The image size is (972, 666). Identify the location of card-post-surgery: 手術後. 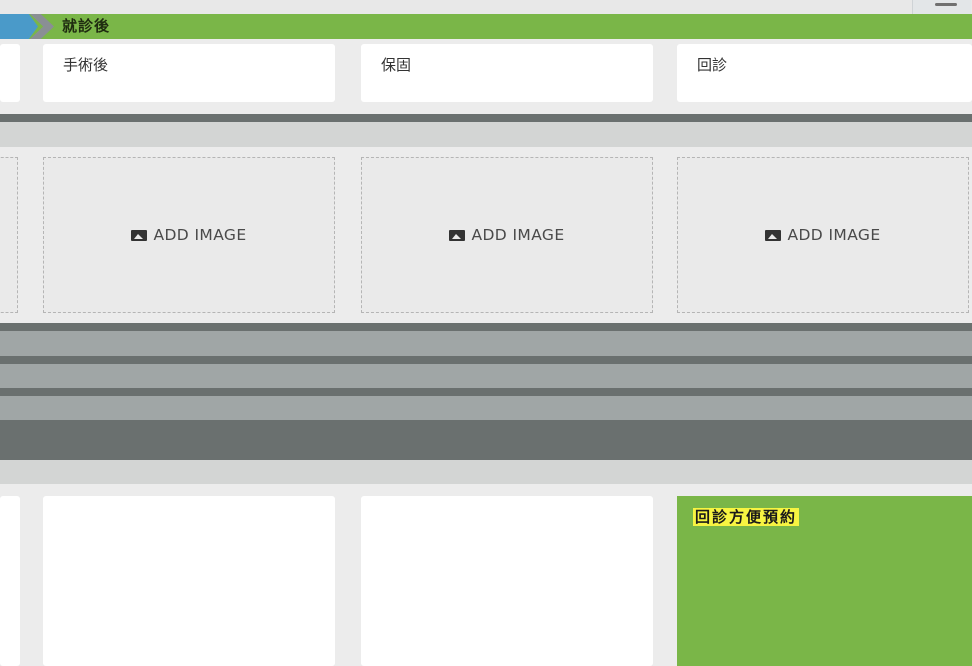
(189, 73).